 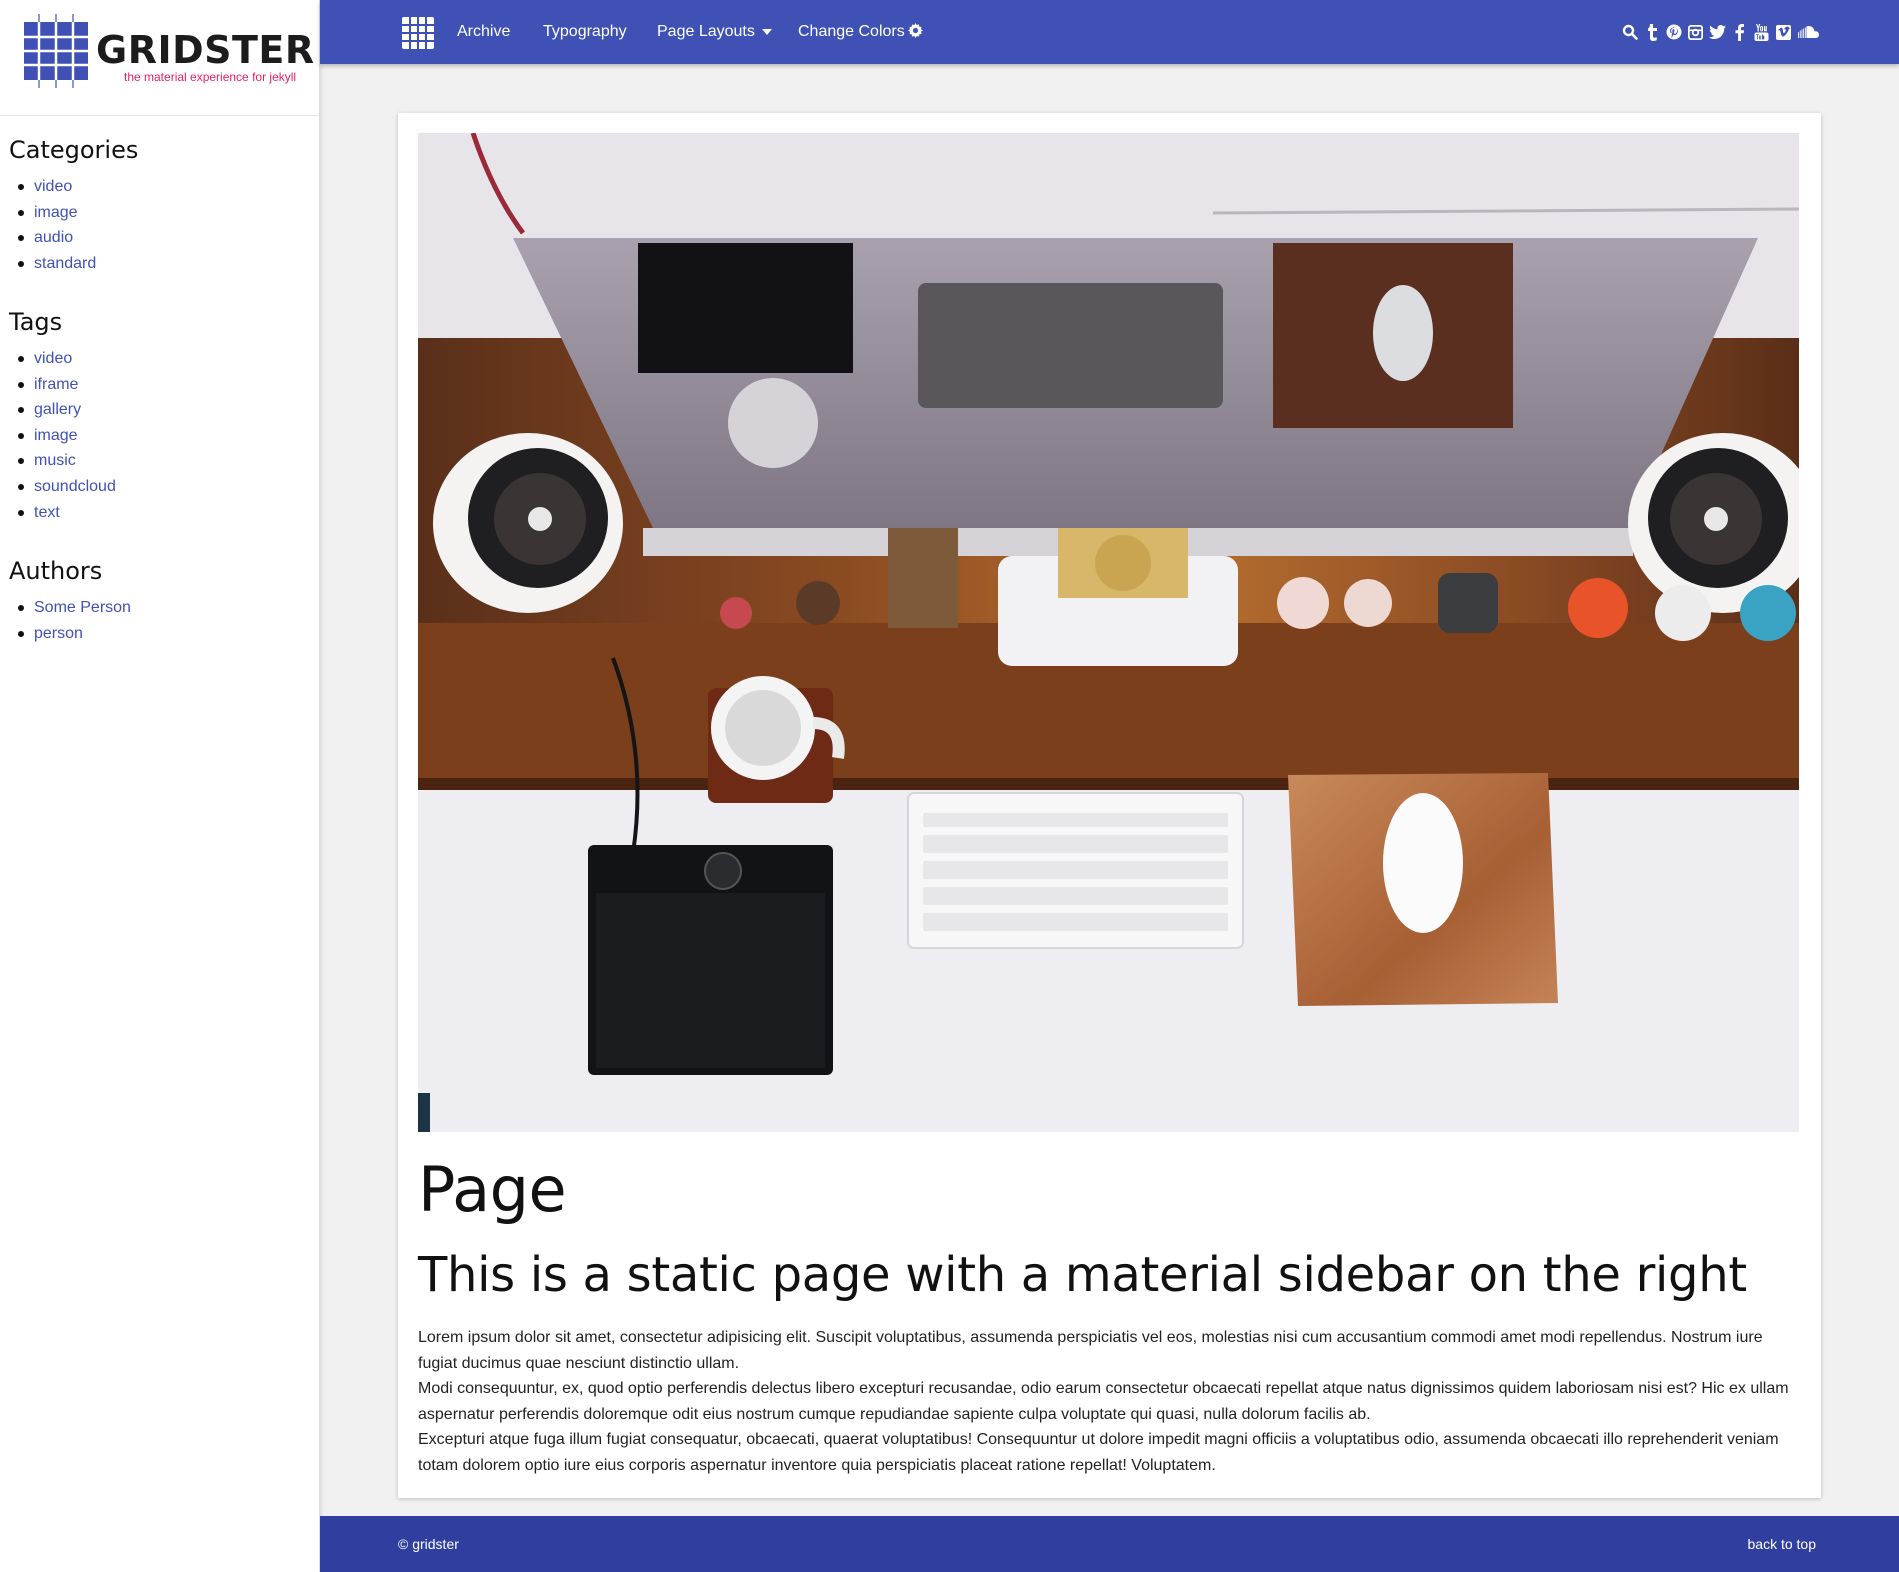 I want to click on list-item: standard, so click(x=73, y=264).